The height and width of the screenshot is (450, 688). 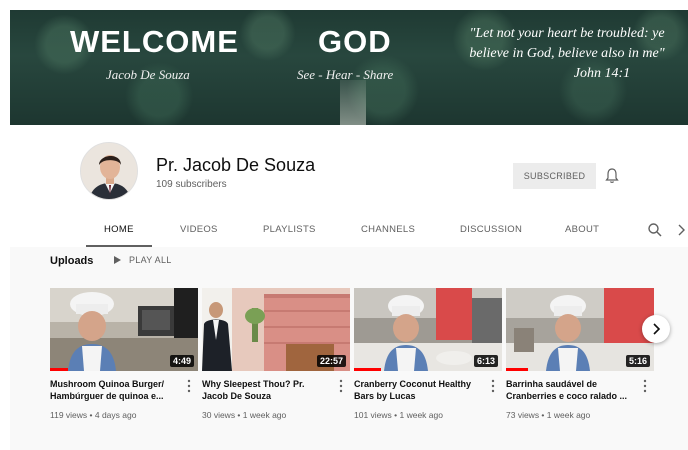 What do you see at coordinates (580, 329) in the screenshot?
I see `video-thumbnail: 5:16` at bounding box center [580, 329].